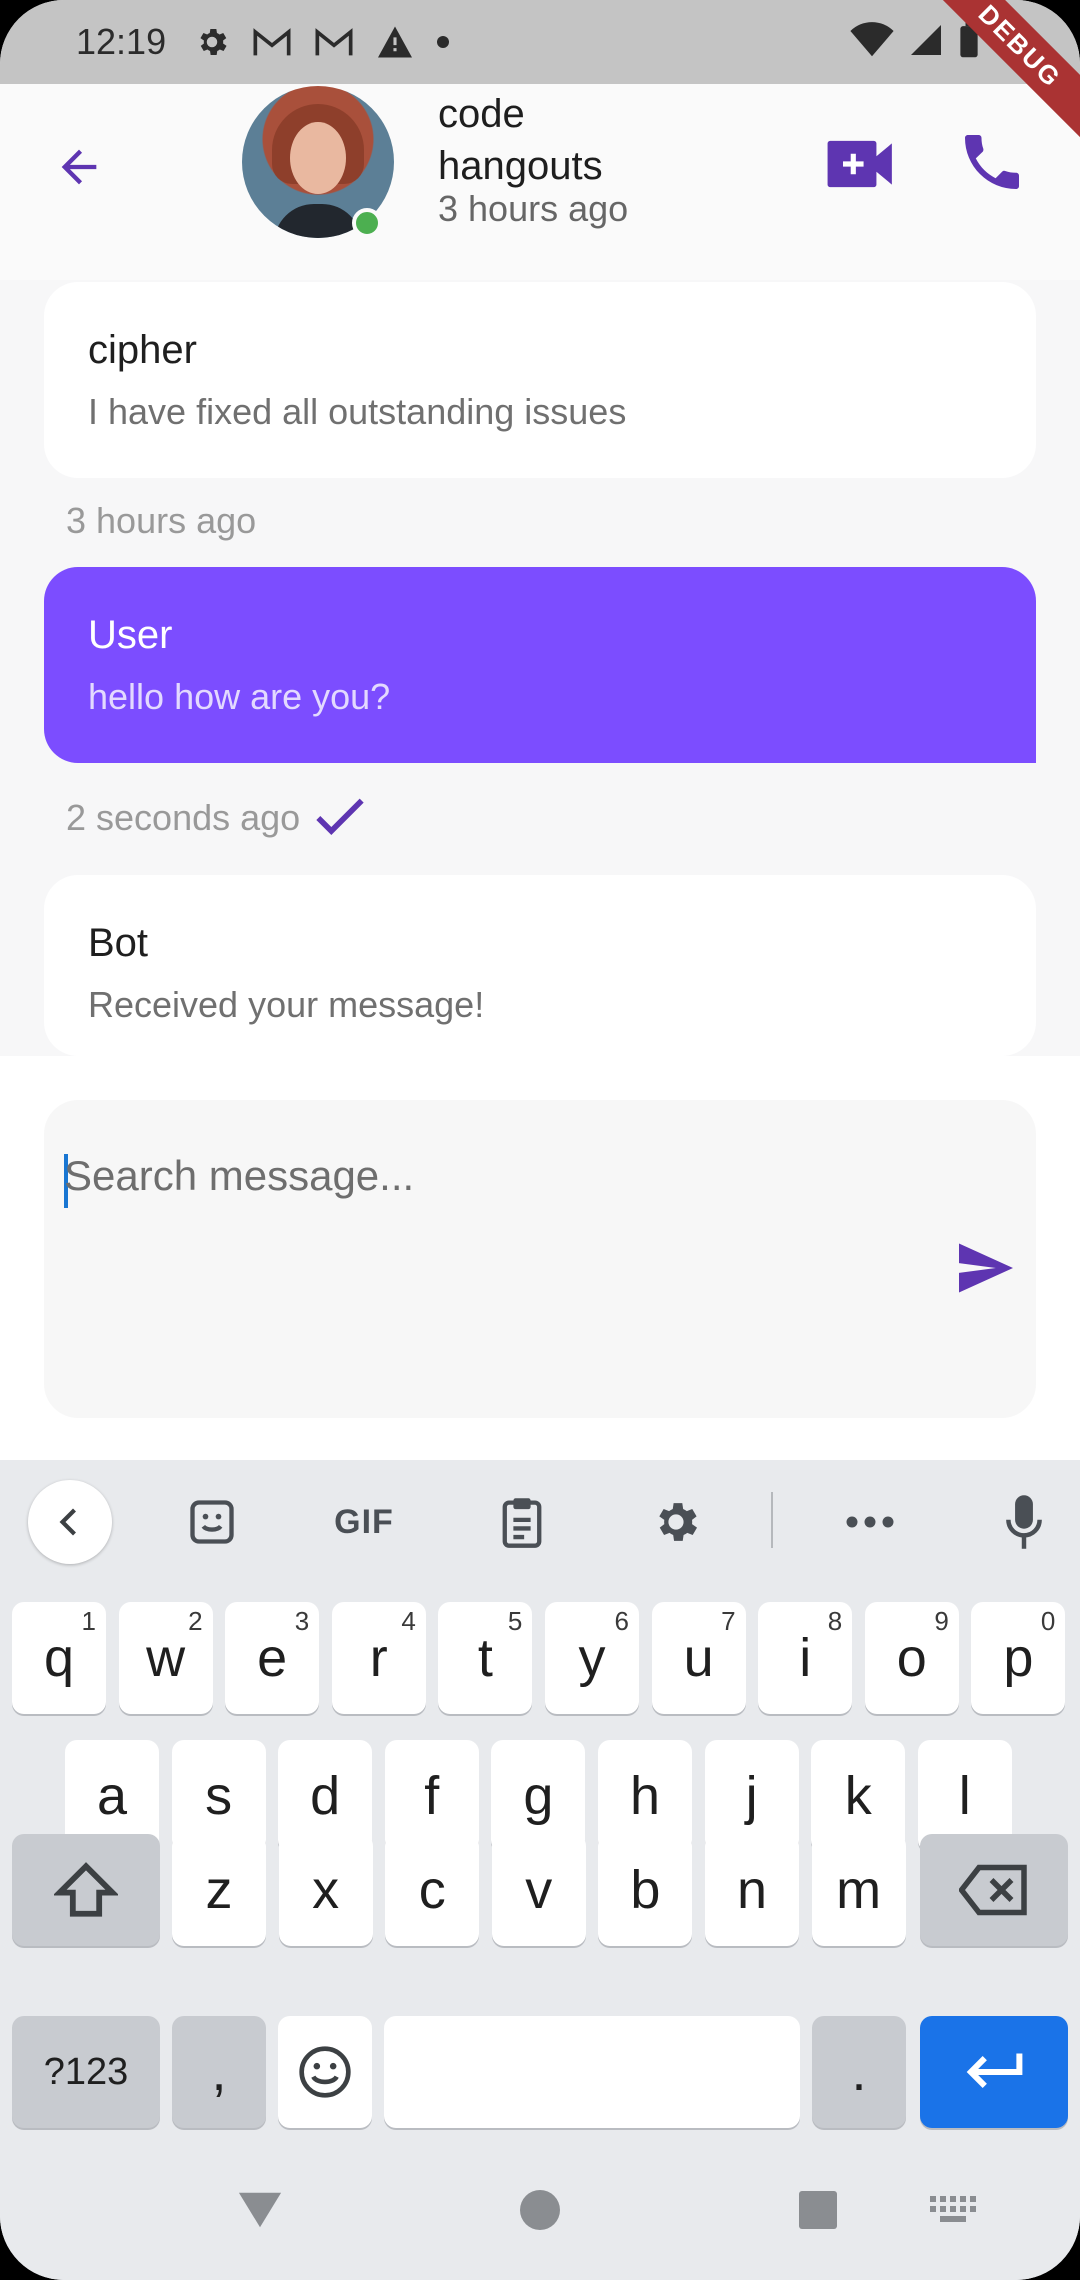 The height and width of the screenshot is (2280, 1080). I want to click on key-label: p, so click(1018, 1658).